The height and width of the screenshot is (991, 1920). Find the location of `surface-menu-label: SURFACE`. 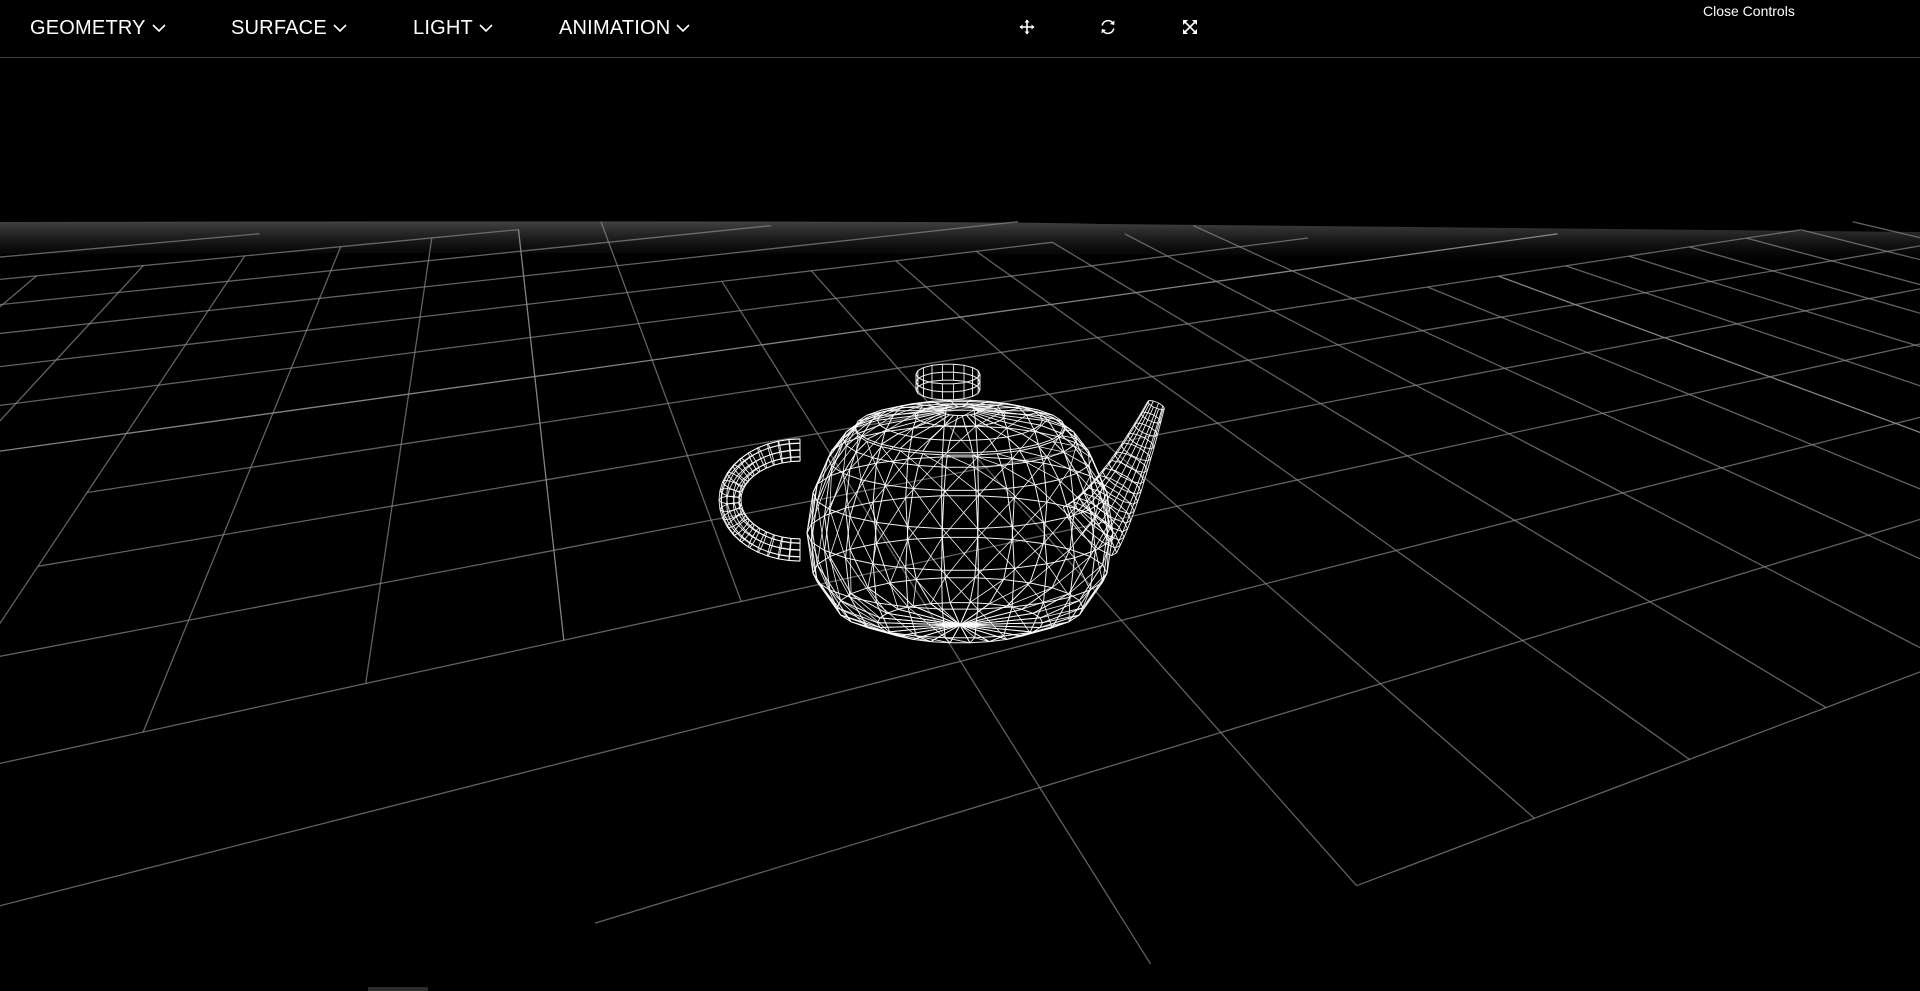

surface-menu-label: SURFACE is located at coordinates (279, 27).